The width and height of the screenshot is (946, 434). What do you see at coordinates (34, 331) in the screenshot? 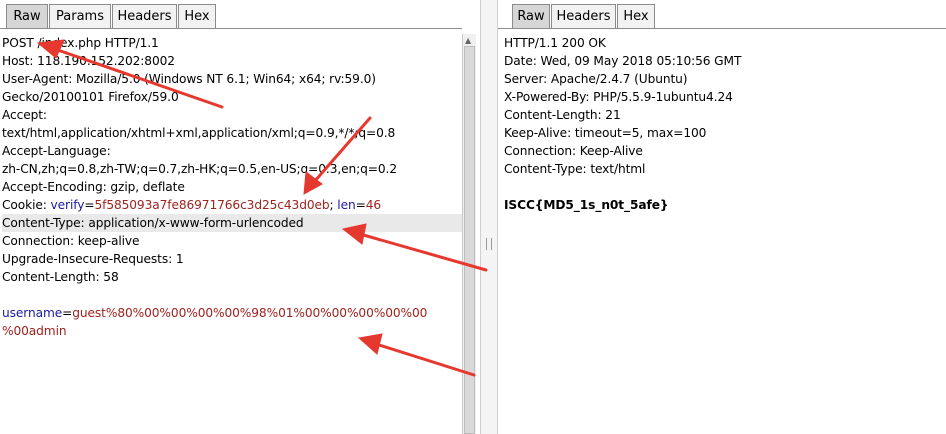
I see `param-value-username-cont: %00admin` at bounding box center [34, 331].